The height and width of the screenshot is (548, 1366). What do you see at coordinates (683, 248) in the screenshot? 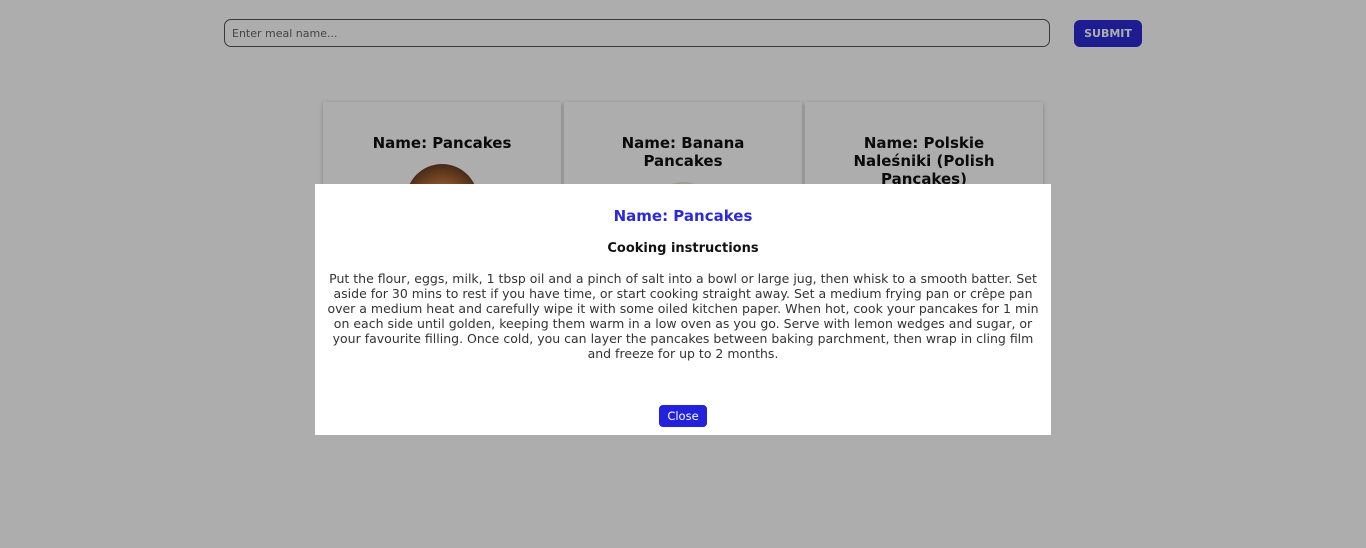
I see `modal-subtitle: Cooking instructions` at bounding box center [683, 248].